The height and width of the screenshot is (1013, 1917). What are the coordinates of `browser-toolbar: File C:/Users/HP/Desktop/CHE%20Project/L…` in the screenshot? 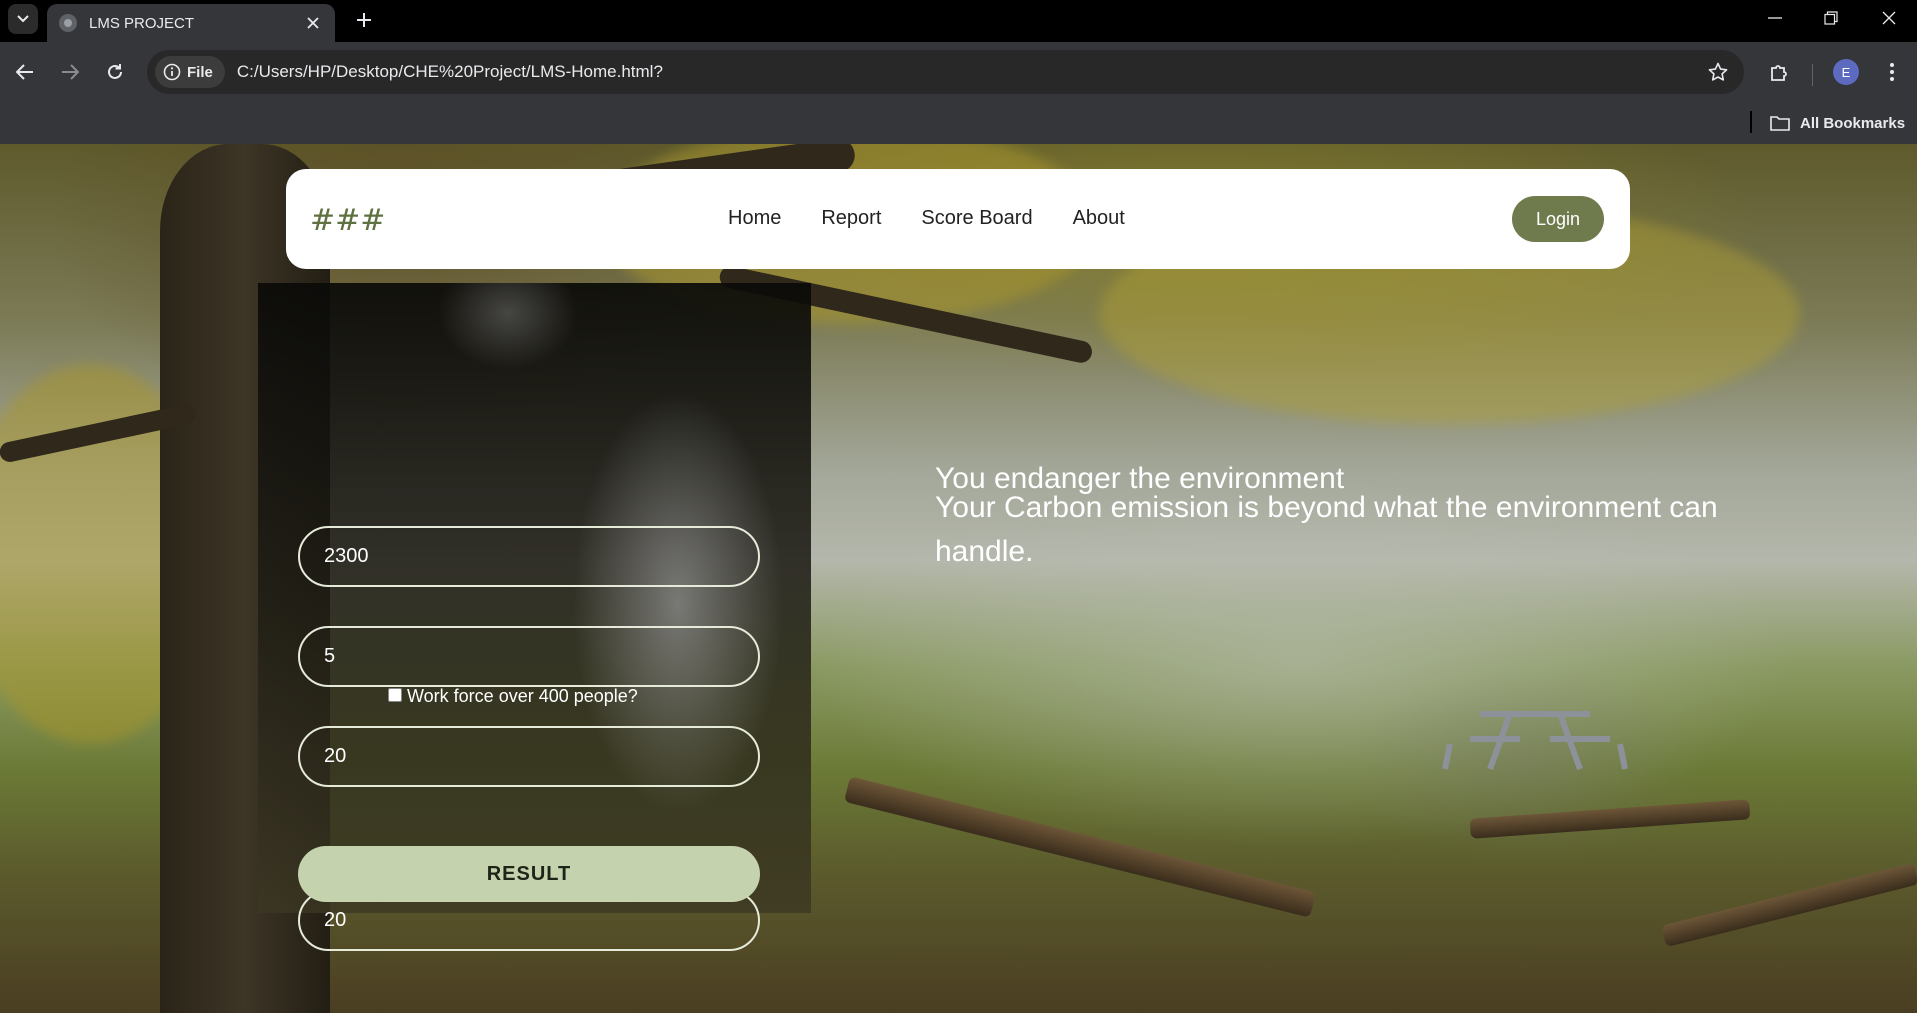 It's located at (958, 72).